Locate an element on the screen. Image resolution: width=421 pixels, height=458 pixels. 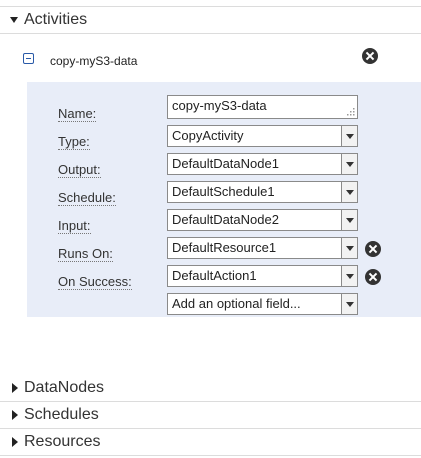
name-field: copy-myS3-data is located at coordinates (262, 107).